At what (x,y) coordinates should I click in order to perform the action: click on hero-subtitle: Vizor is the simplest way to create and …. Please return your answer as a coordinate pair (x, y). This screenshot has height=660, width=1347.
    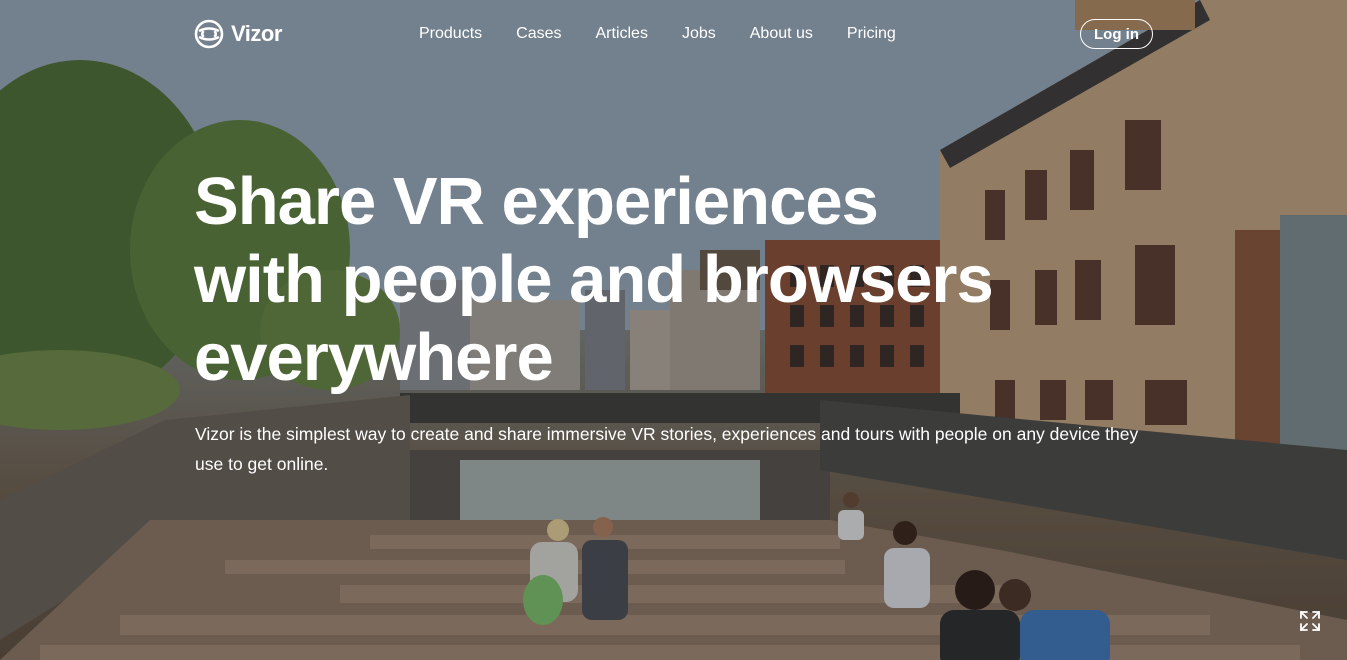
    Looking at the image, I should click on (667, 449).